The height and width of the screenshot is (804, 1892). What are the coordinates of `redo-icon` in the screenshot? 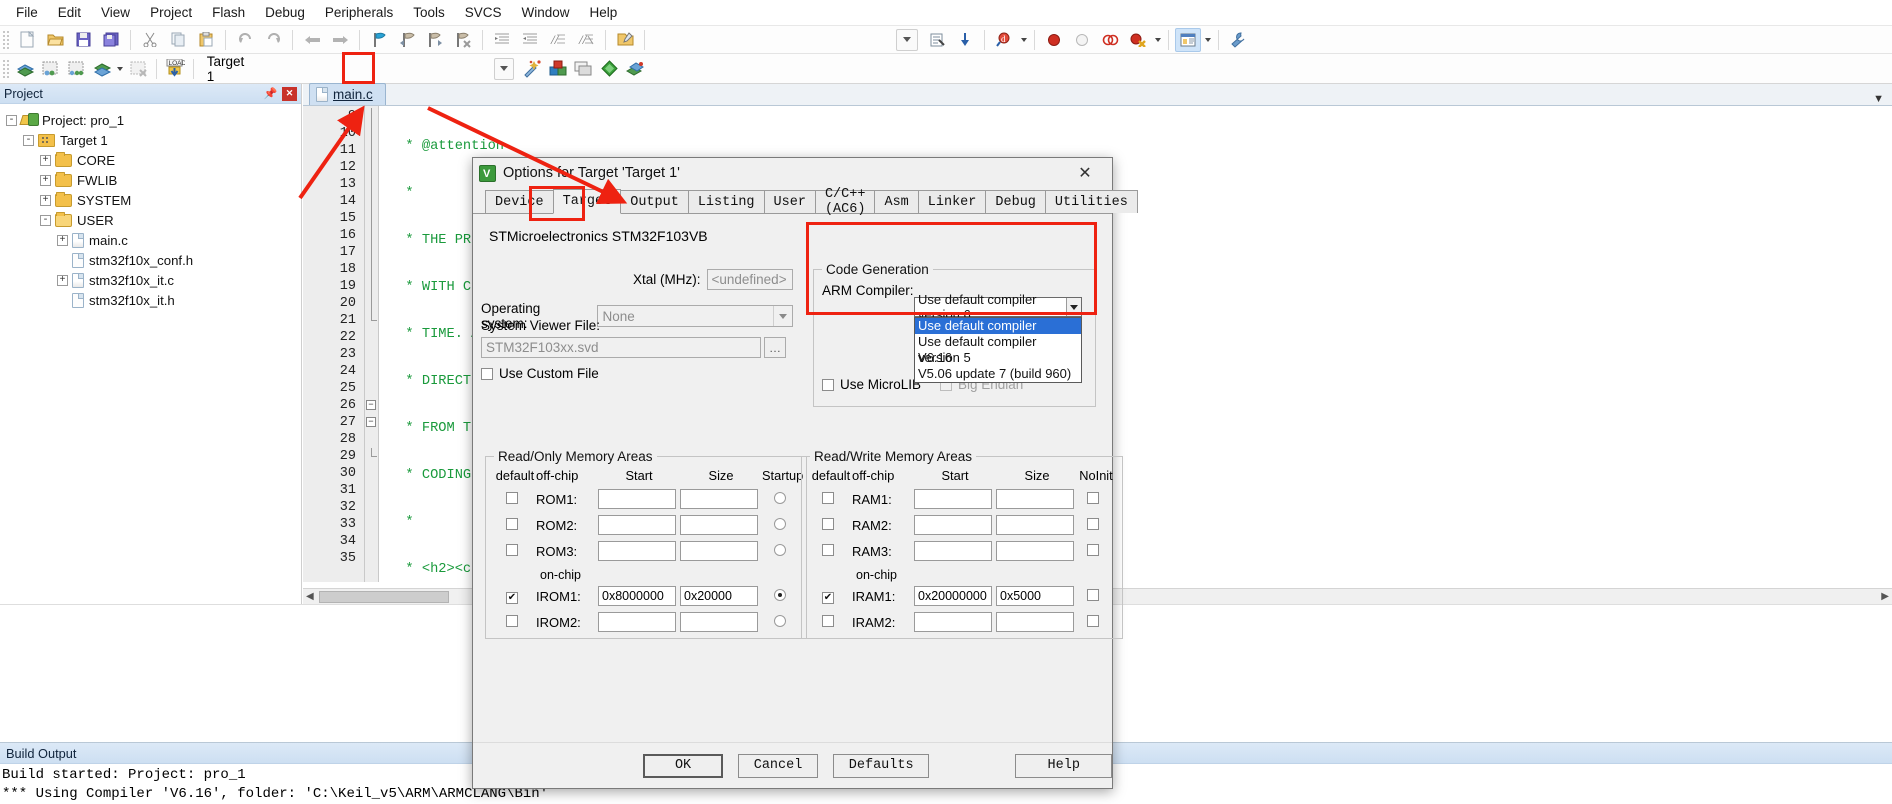 It's located at (273, 40).